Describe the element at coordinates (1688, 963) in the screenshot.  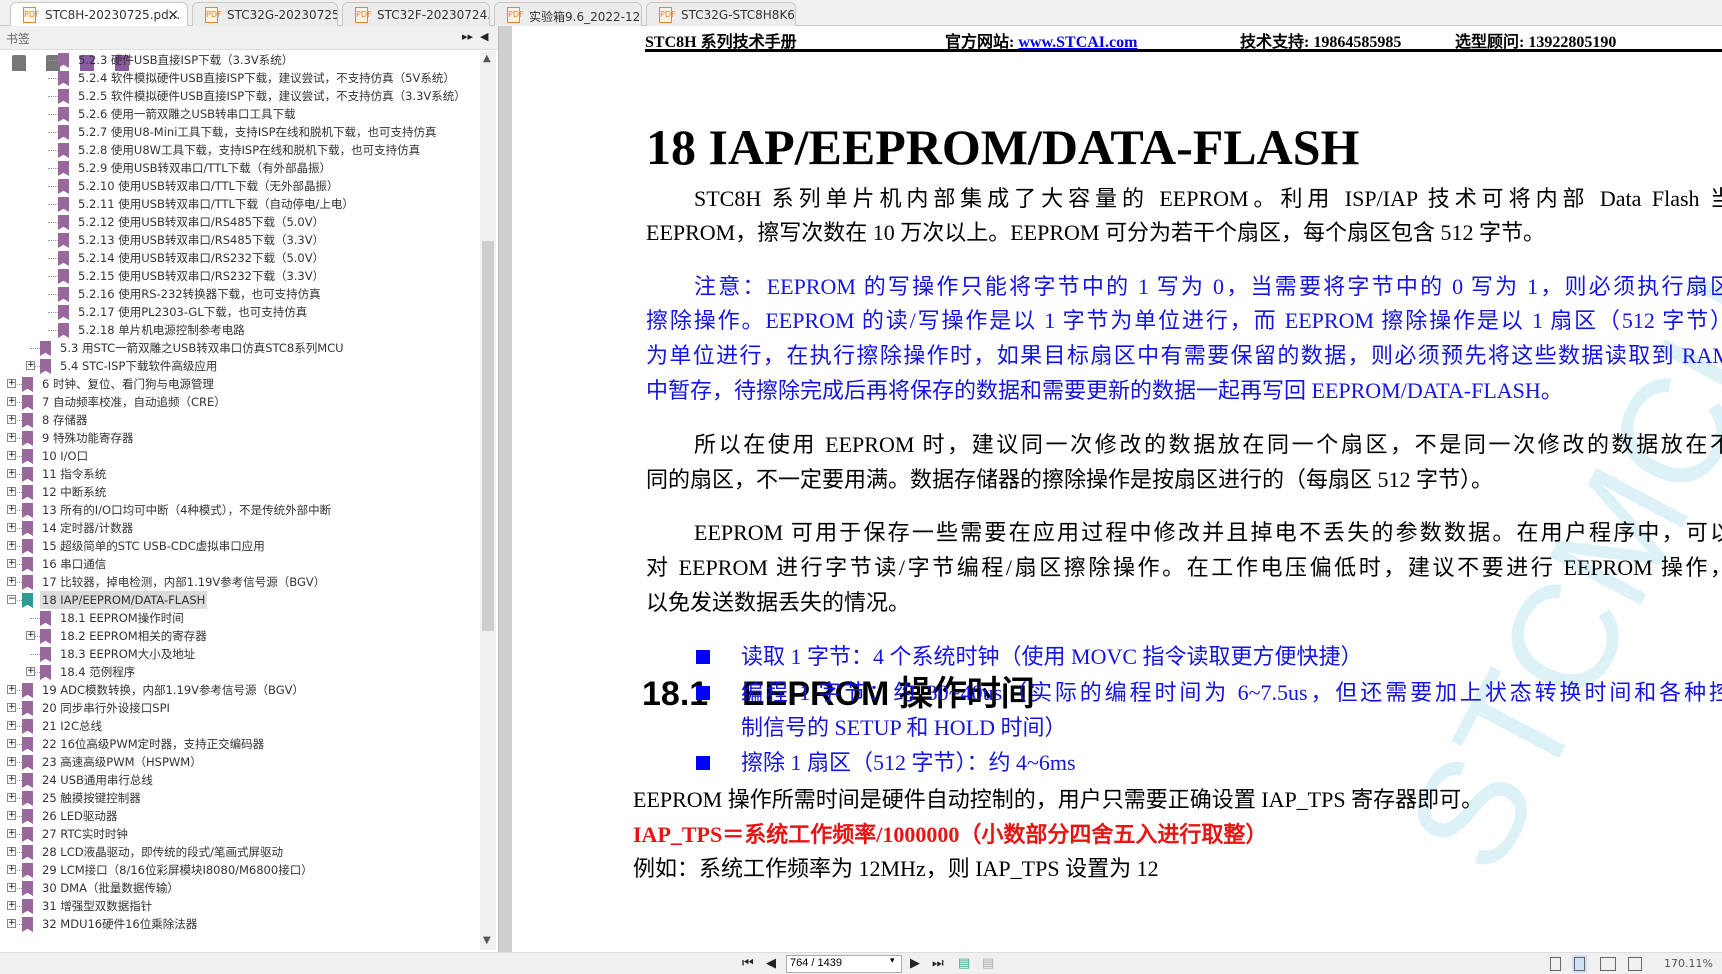
I see `zoom-level: 170.11%` at that location.